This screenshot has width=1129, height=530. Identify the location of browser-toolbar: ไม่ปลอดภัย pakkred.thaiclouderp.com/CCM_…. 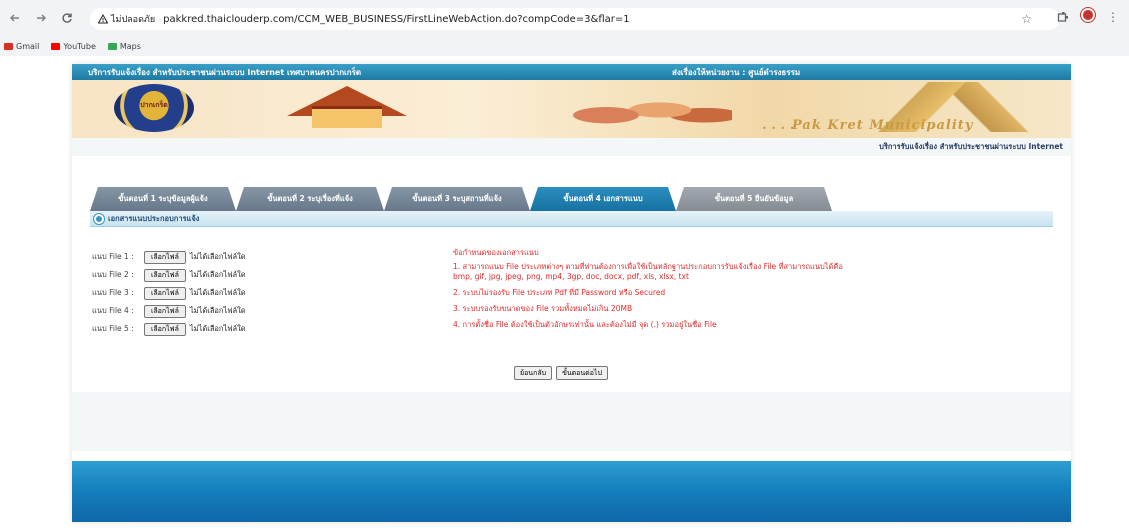
(564, 18).